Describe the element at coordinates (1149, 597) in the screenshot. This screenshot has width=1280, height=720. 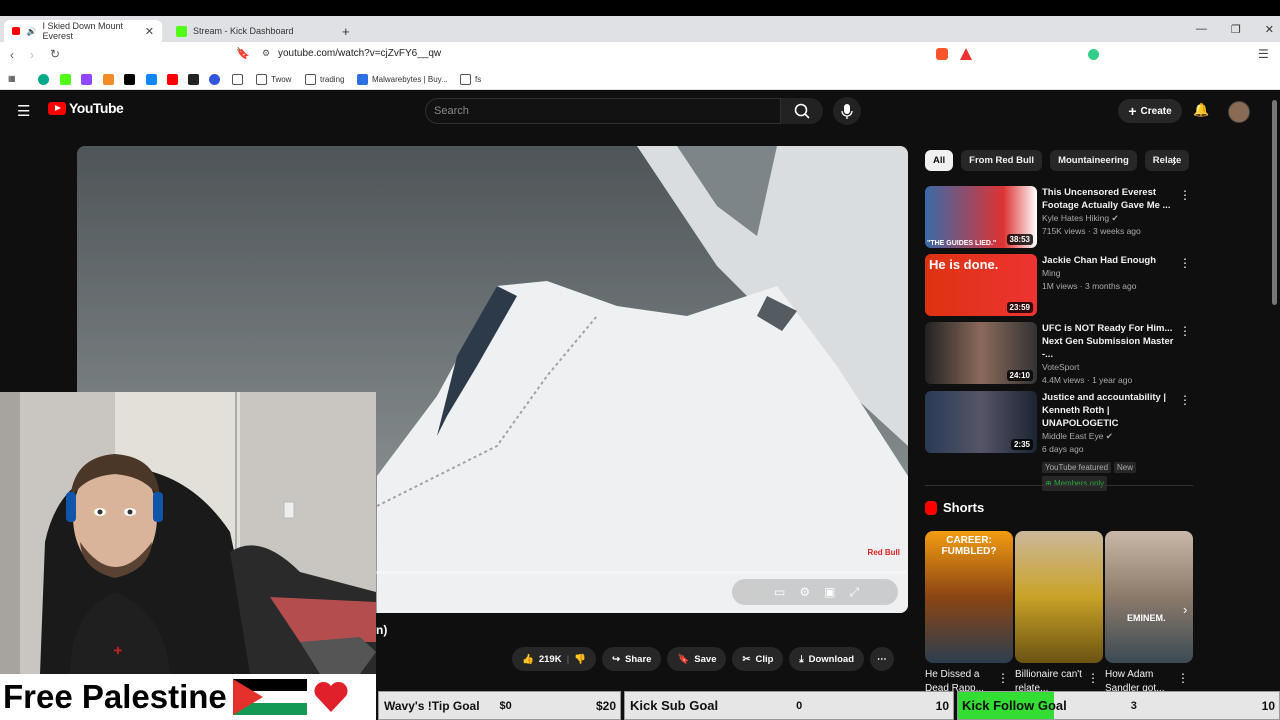
I see `short-thumbnail: EMINEM.` at that location.